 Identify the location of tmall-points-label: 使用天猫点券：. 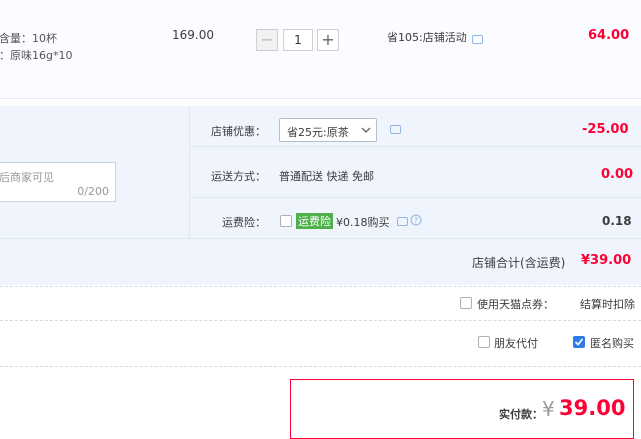
(515, 304).